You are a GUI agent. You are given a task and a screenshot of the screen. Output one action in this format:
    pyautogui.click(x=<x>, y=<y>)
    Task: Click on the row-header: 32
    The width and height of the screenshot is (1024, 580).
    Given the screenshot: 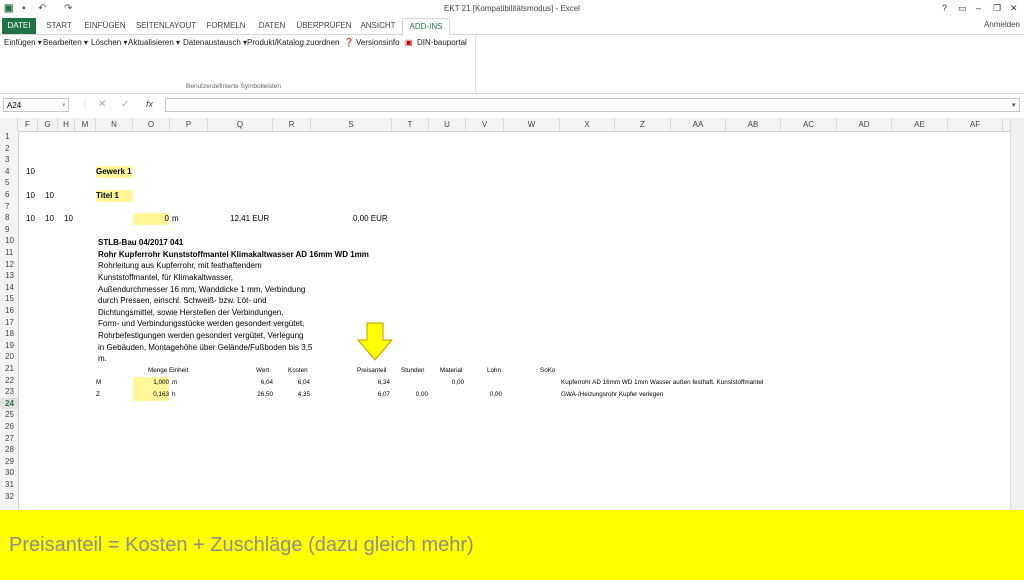 What is the action you would take?
    pyautogui.click(x=9, y=497)
    